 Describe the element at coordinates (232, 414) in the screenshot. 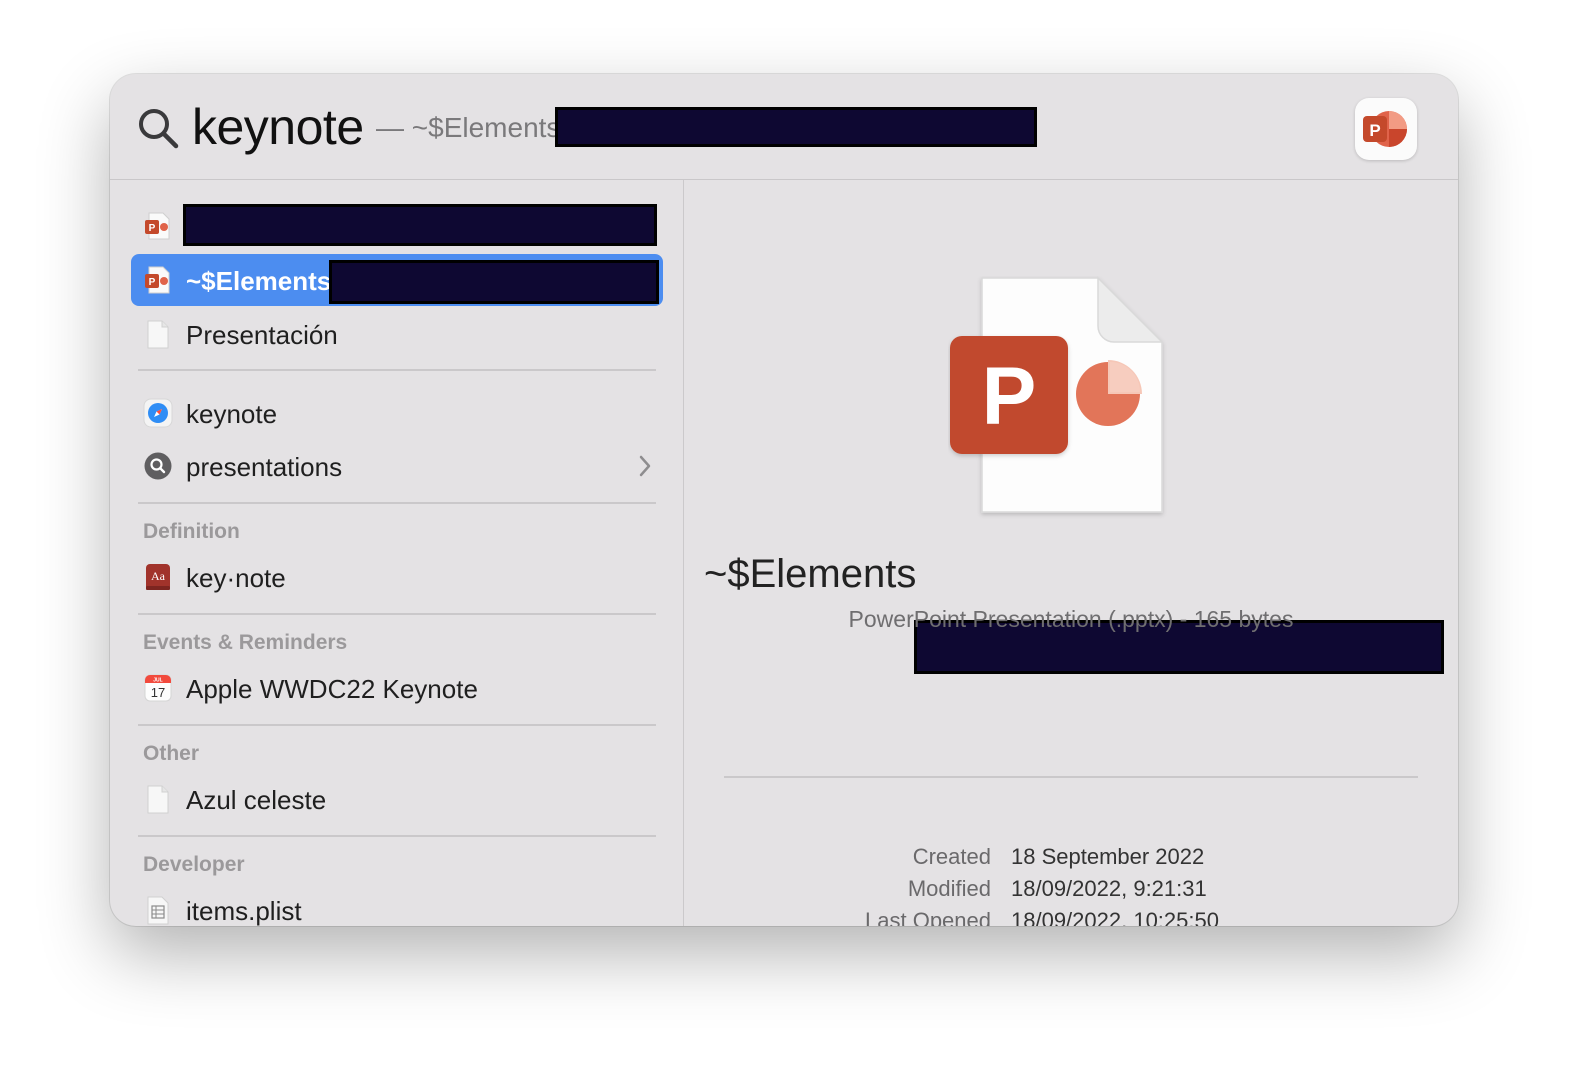

I see `result-label: keynote` at that location.